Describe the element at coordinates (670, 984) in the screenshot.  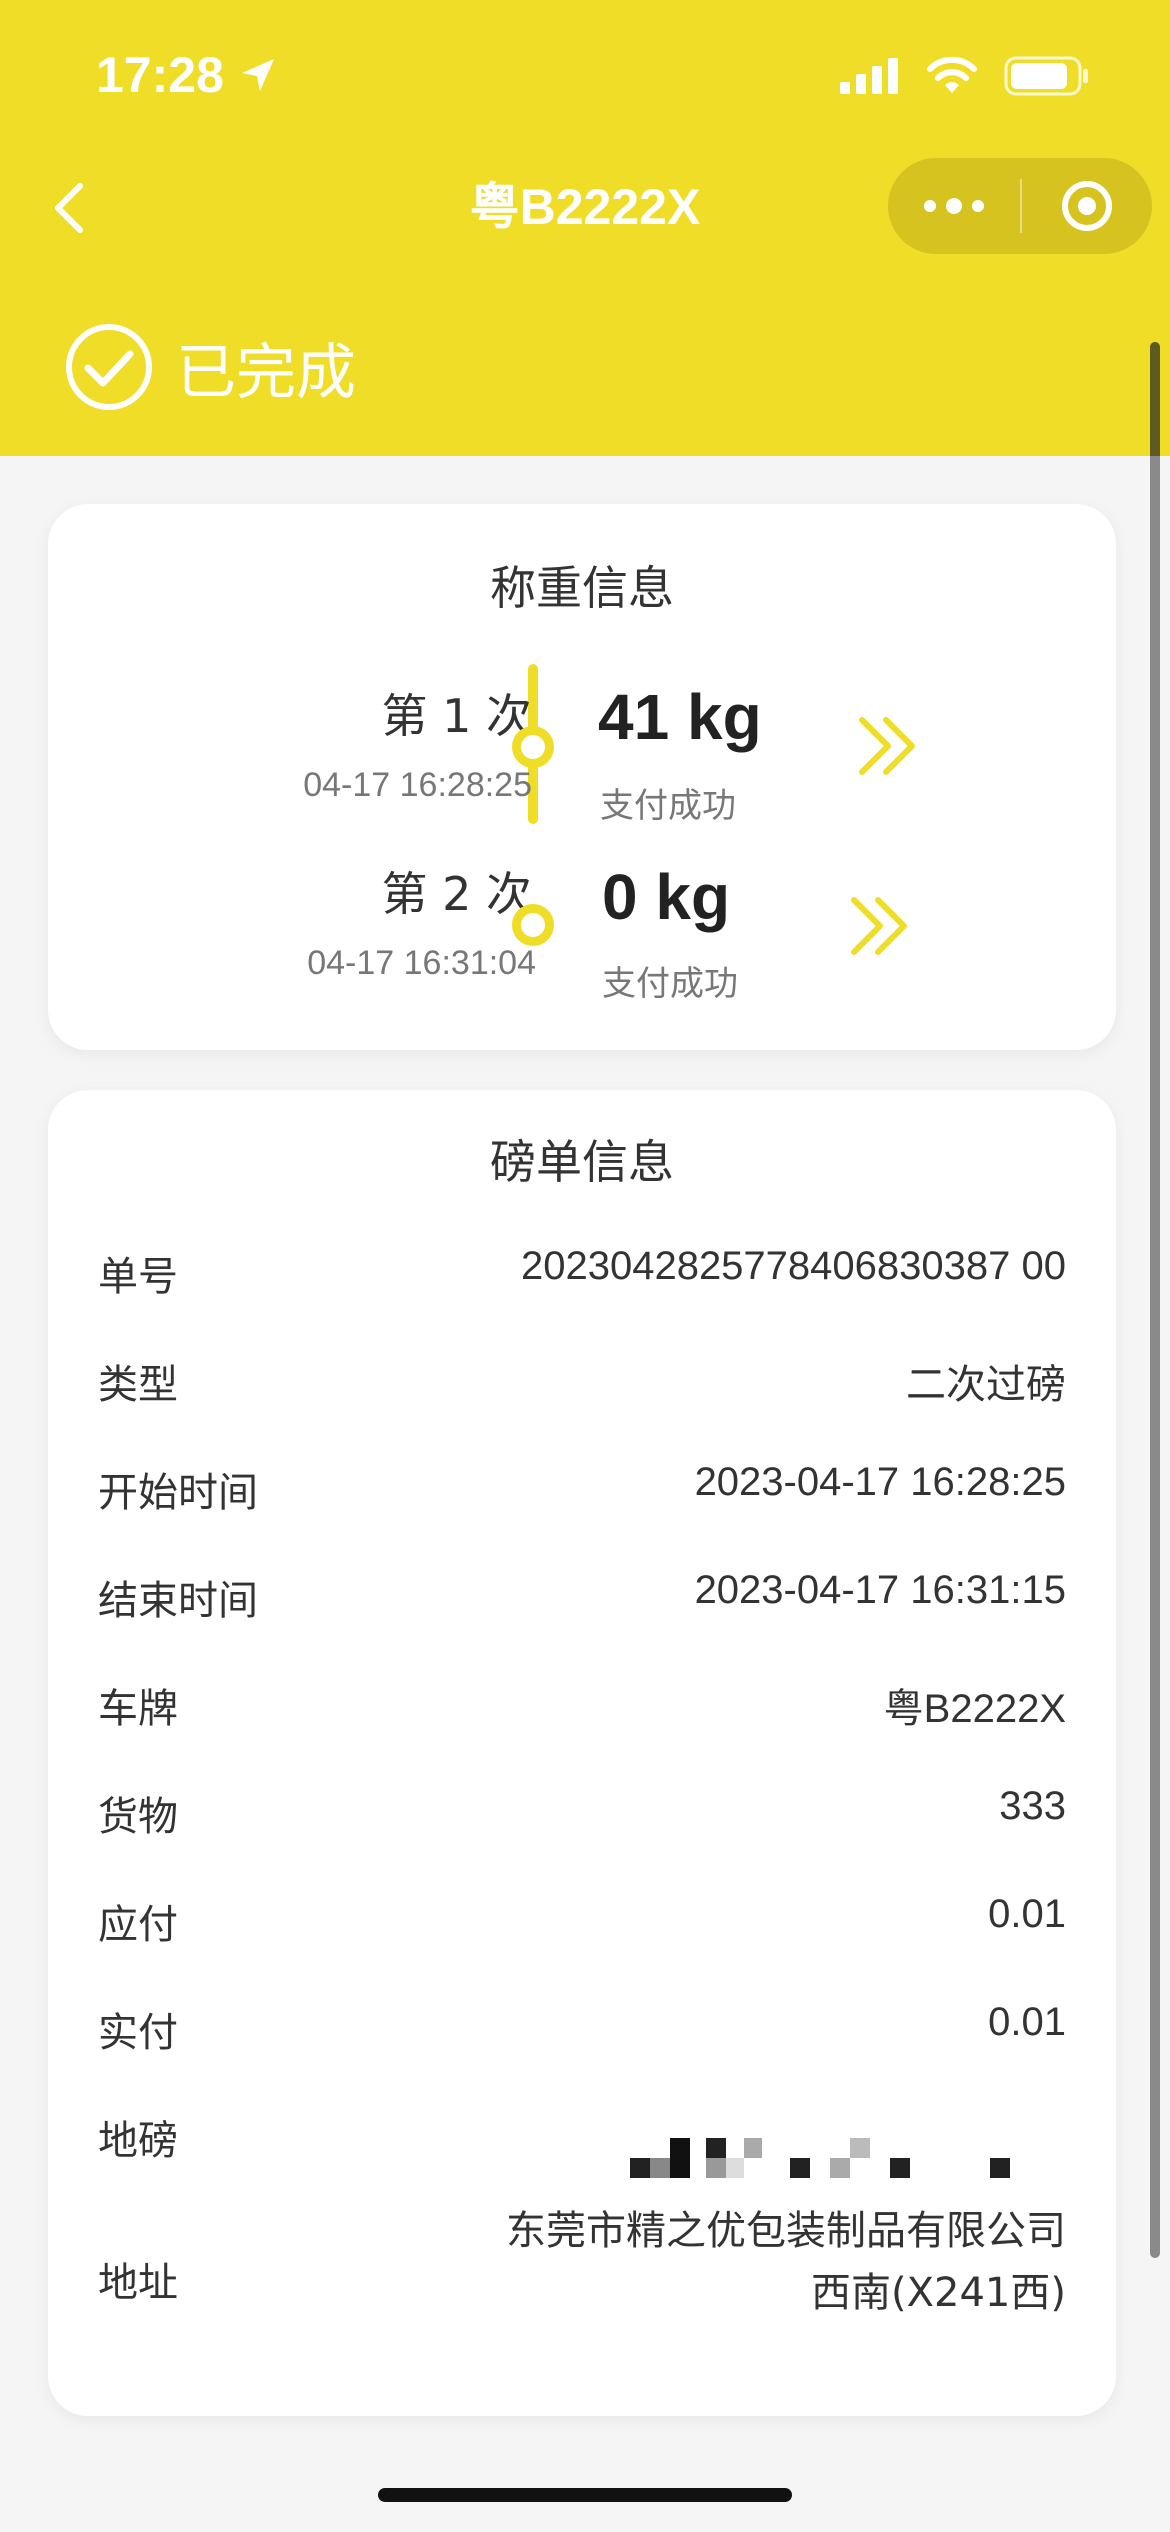
I see `weigh-entry-2-pay-status: 支付成功` at that location.